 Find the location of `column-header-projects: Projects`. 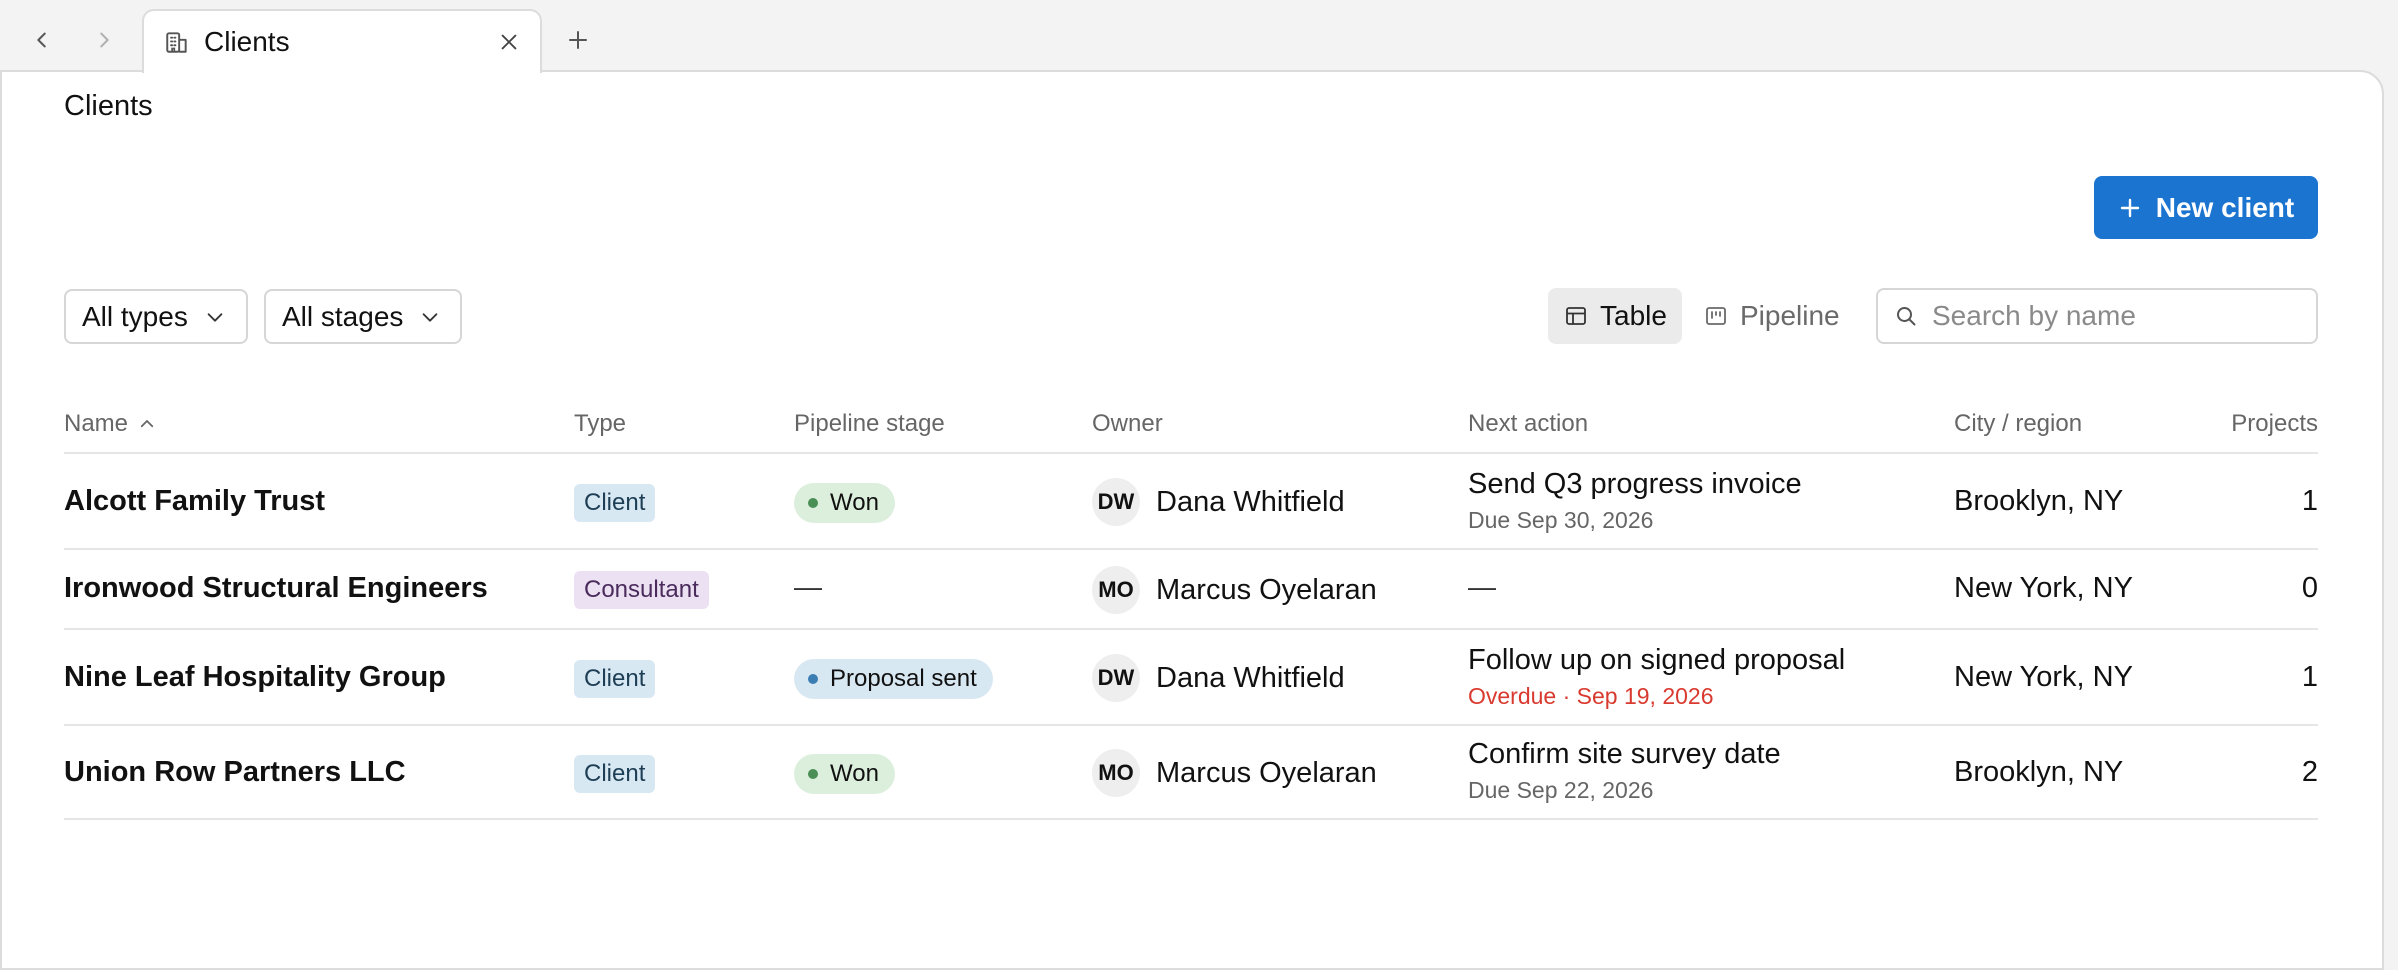

column-header-projects: Projects is located at coordinates (2274, 424).